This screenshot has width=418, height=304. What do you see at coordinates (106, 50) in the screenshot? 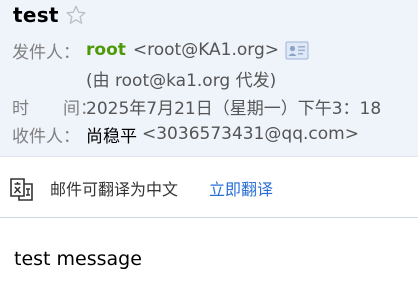
I see `sender-name: root` at bounding box center [106, 50].